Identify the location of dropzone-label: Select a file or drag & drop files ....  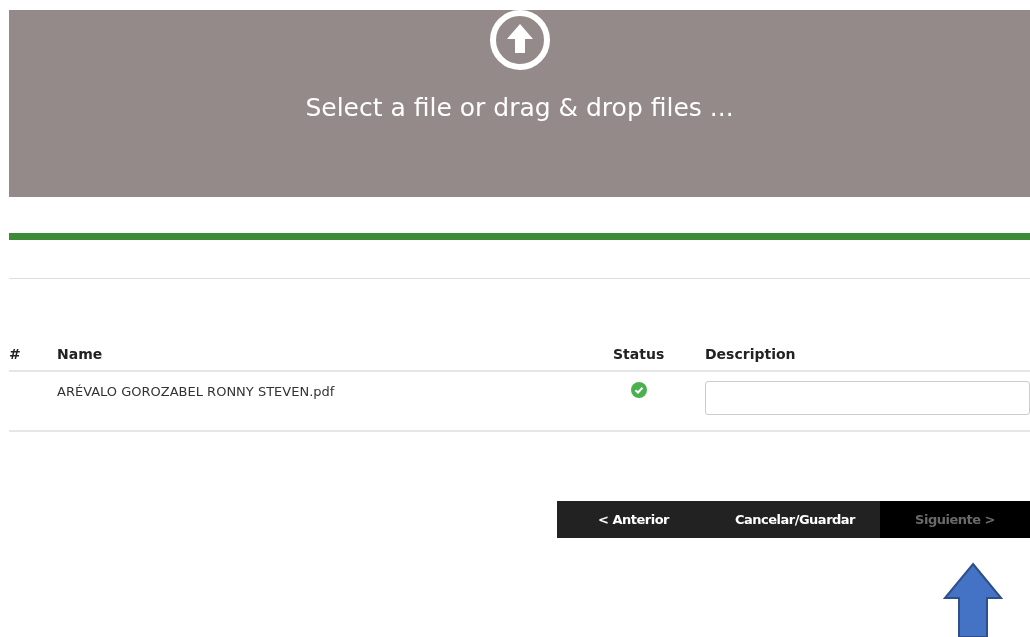
(519, 107).